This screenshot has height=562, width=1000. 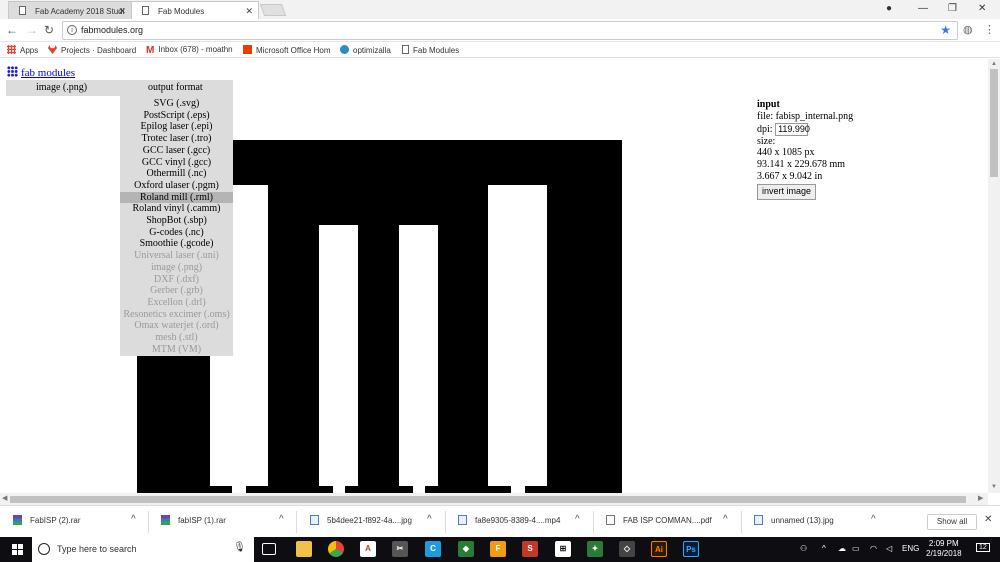 I want to click on minimize-icon: —, so click(x=923, y=8).